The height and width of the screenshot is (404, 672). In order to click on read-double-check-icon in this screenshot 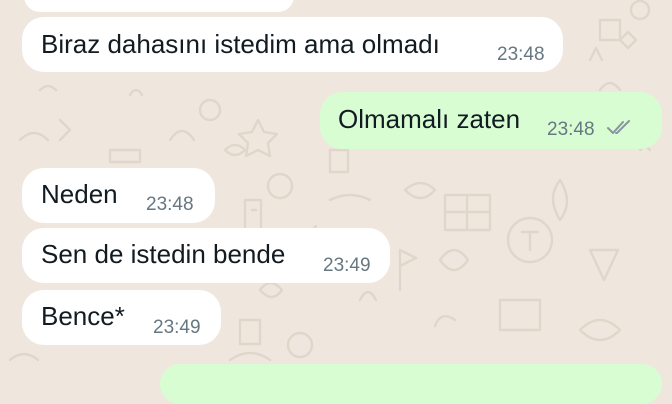, I will do `click(618, 127)`.